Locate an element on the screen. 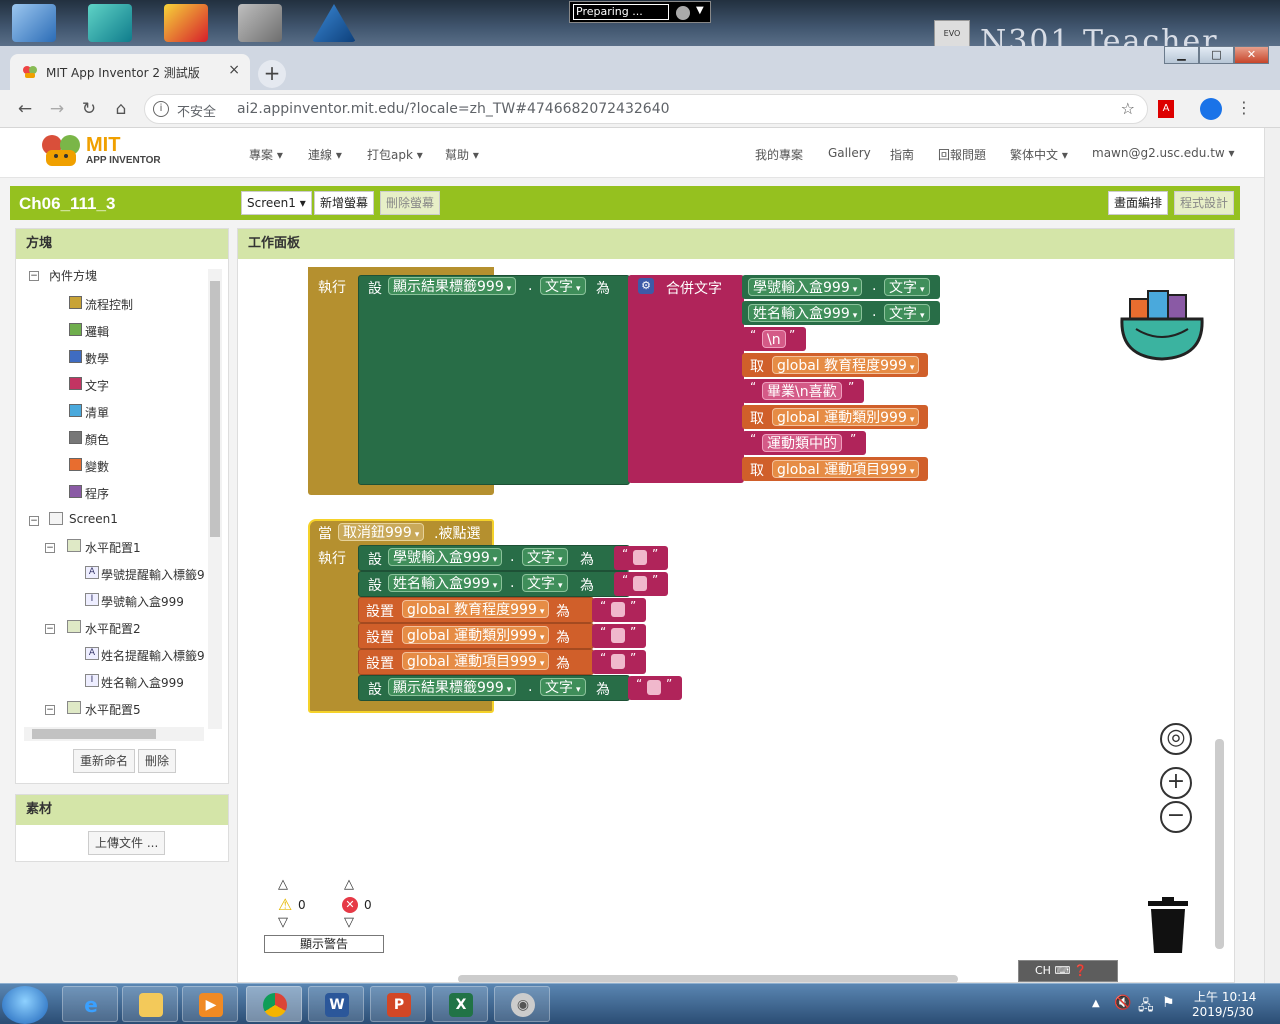 This screenshot has width=1280, height=1024. tree-horizontal-scrollbar is located at coordinates (114, 734).